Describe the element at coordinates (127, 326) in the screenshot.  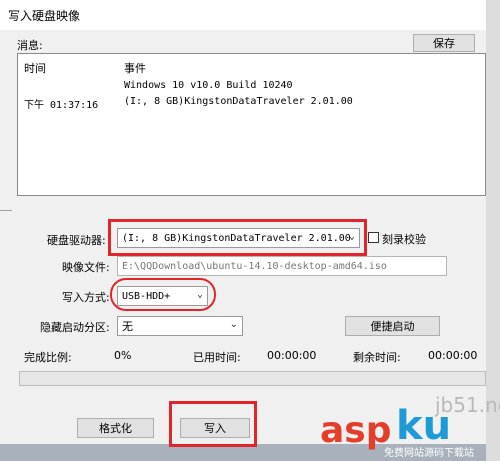
I see `hidden-partition-value: 无` at that location.